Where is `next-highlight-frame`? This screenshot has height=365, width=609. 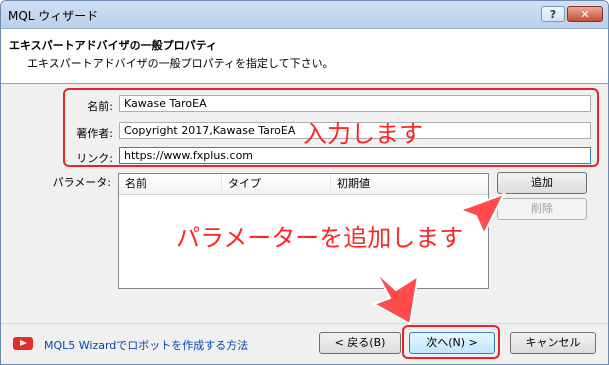
next-highlight-frame is located at coordinates (451, 342).